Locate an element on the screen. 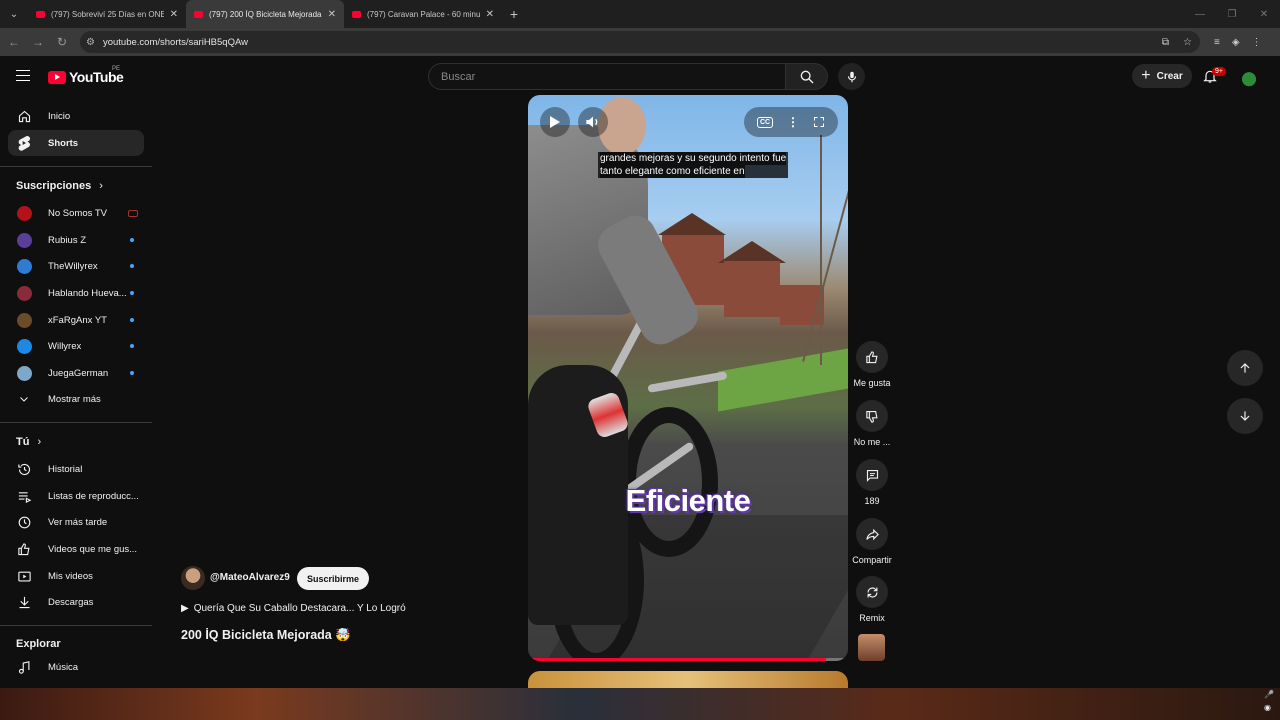 This screenshot has height=720, width=1280. forward-icon: → is located at coordinates (38, 42).